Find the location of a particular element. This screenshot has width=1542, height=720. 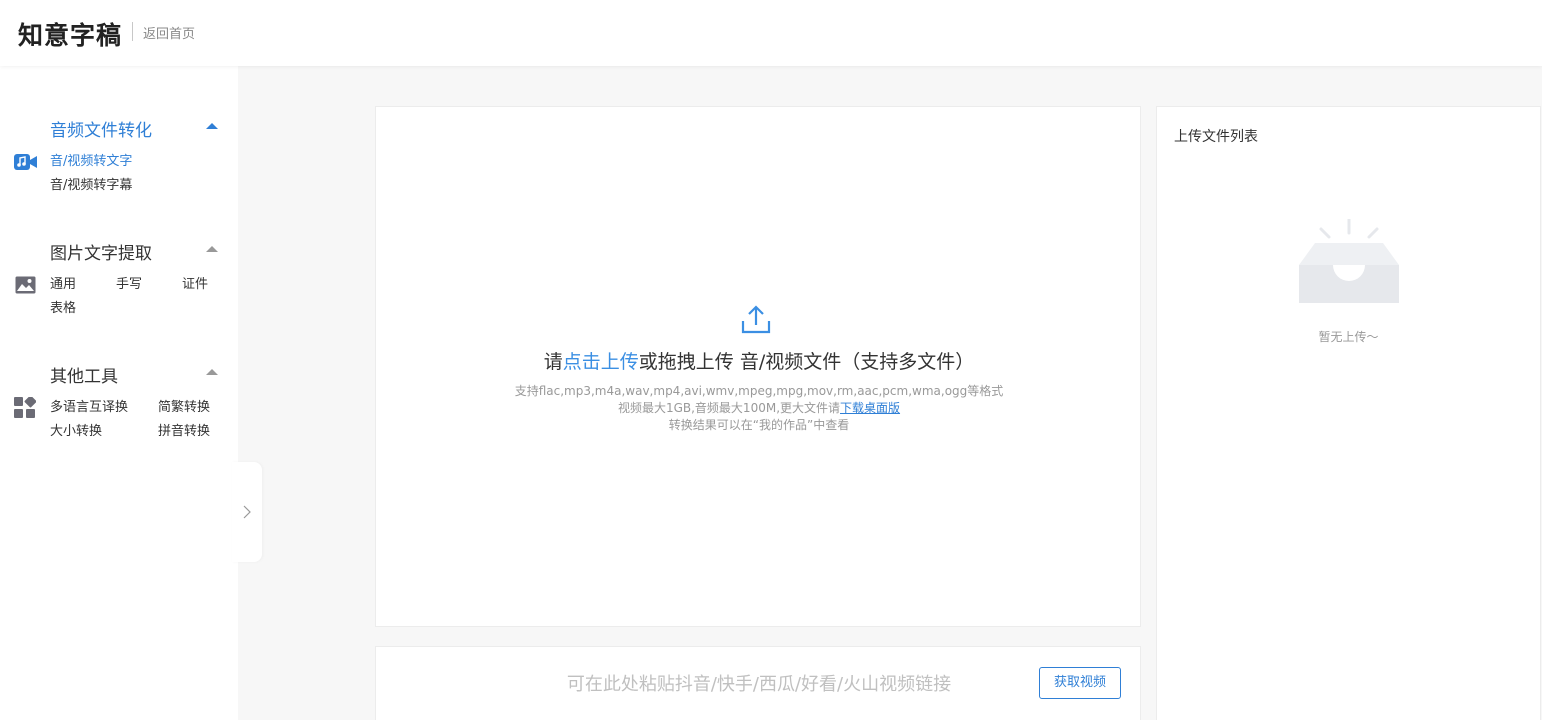

sidebar-item-av-to-subtitle: 音/视频转字幕 is located at coordinates (91, 183).